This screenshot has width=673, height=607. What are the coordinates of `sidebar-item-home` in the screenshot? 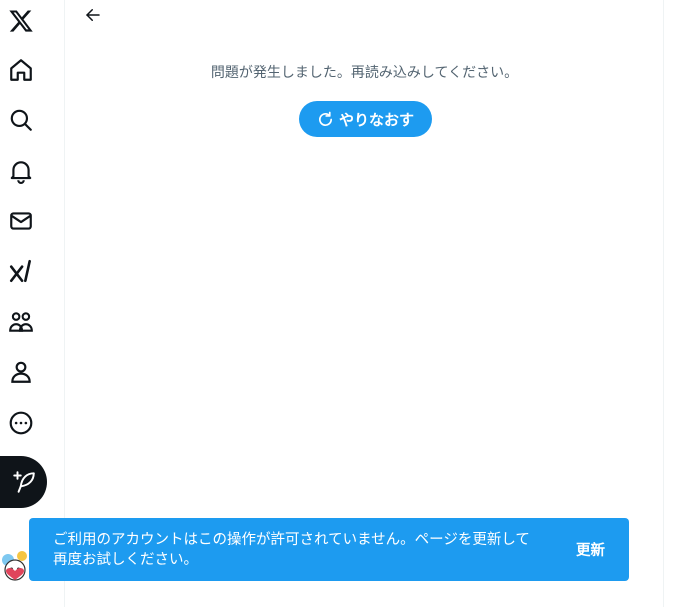 It's located at (21, 70).